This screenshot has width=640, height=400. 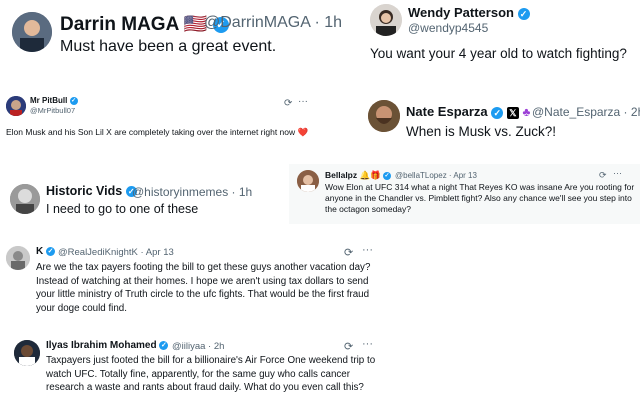 What do you see at coordinates (586, 112) in the screenshot?
I see `handle: @Nate_Esparza · 2h` at bounding box center [586, 112].